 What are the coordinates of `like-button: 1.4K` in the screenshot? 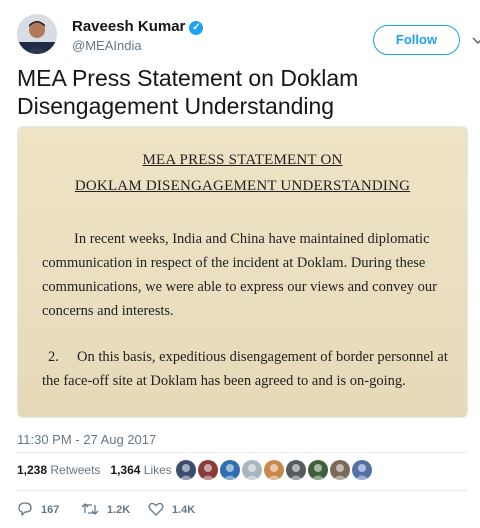 It's located at (171, 509).